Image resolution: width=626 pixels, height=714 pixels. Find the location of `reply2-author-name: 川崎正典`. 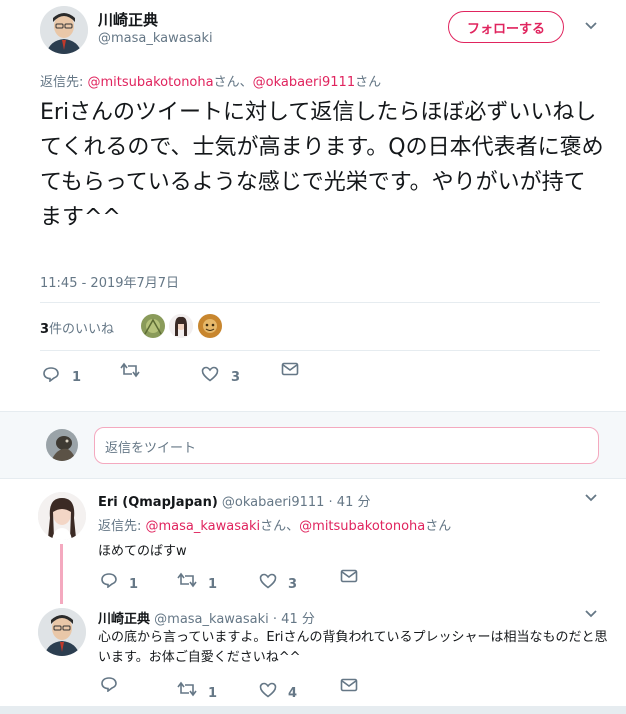

reply2-author-name: 川崎正典 is located at coordinates (124, 619).